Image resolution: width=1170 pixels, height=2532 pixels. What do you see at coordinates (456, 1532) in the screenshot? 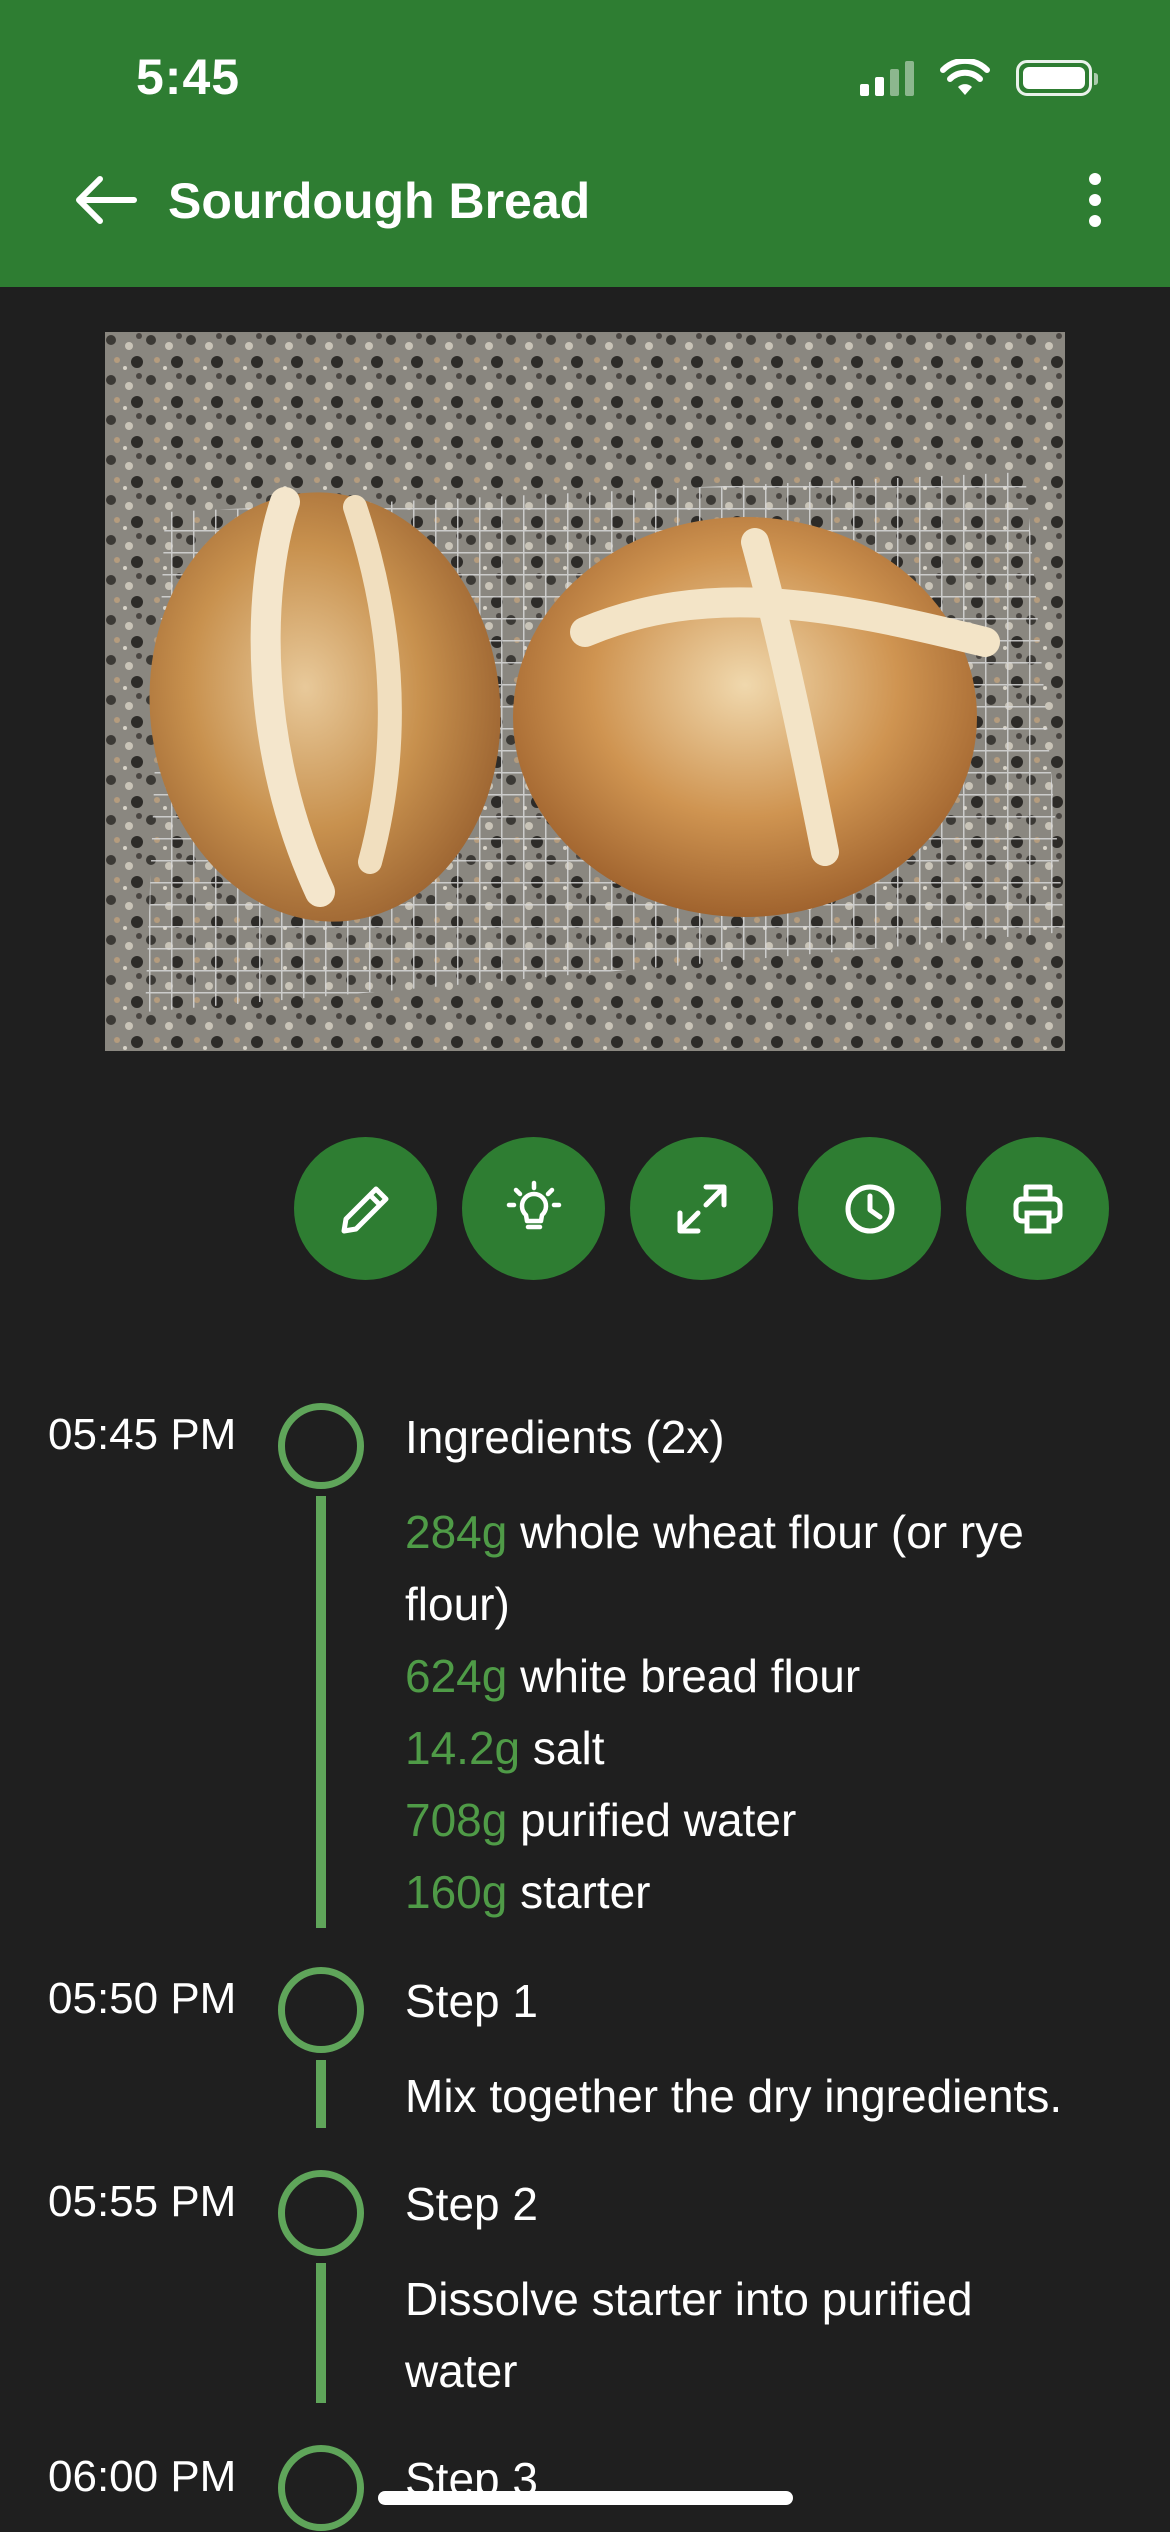
I see `ingredient-quantity: 284g` at bounding box center [456, 1532].